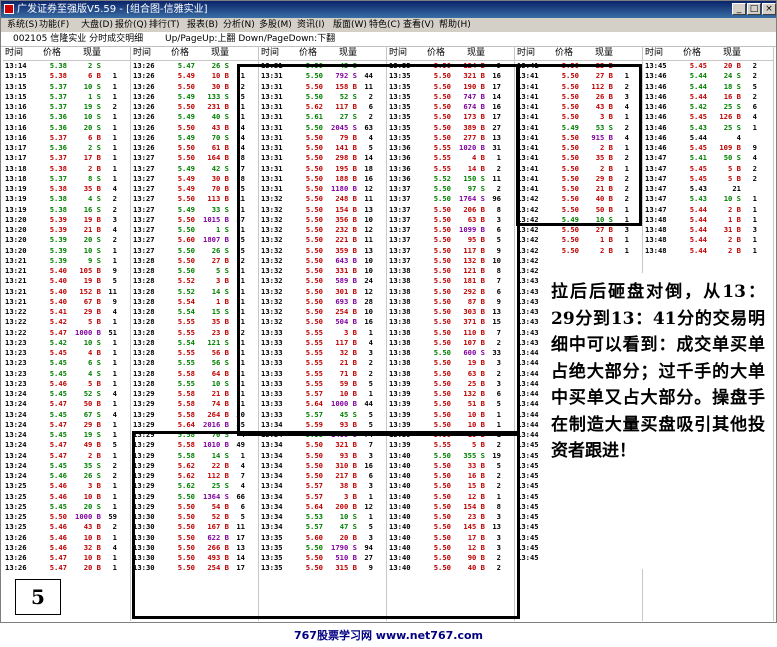  I want to click on cell-time: 13:45, so click(528, 547).